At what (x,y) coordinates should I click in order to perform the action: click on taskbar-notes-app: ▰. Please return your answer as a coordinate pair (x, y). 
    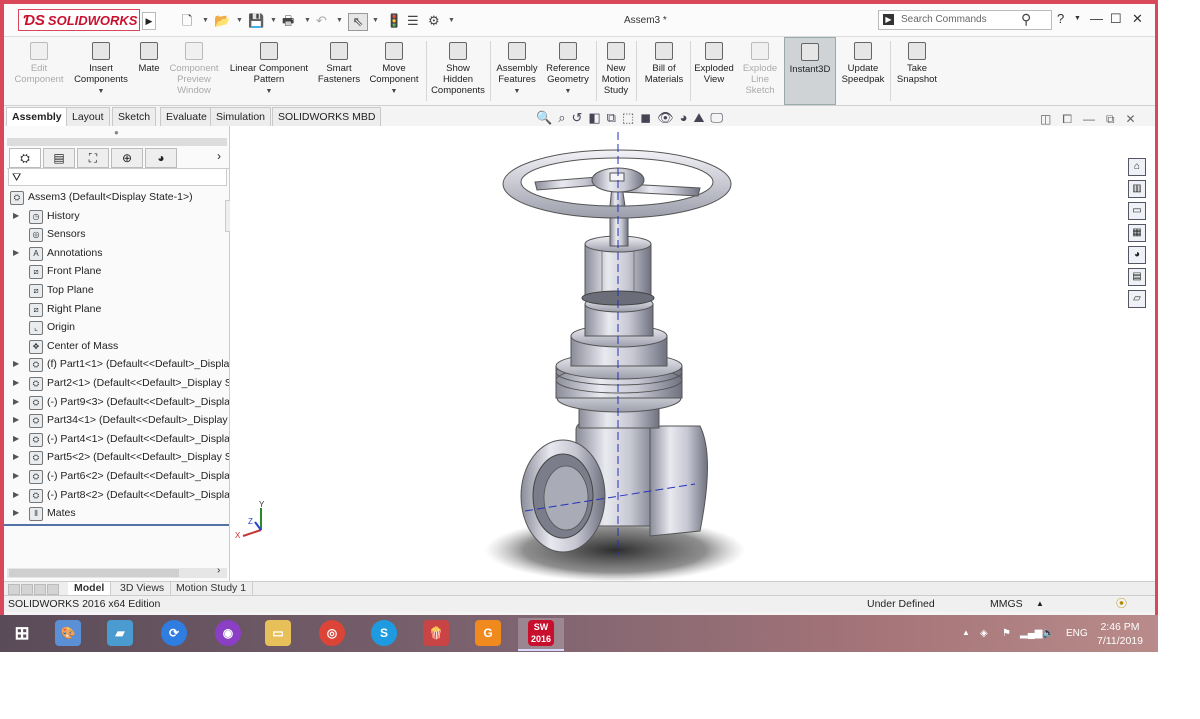
    Looking at the image, I should click on (120, 633).